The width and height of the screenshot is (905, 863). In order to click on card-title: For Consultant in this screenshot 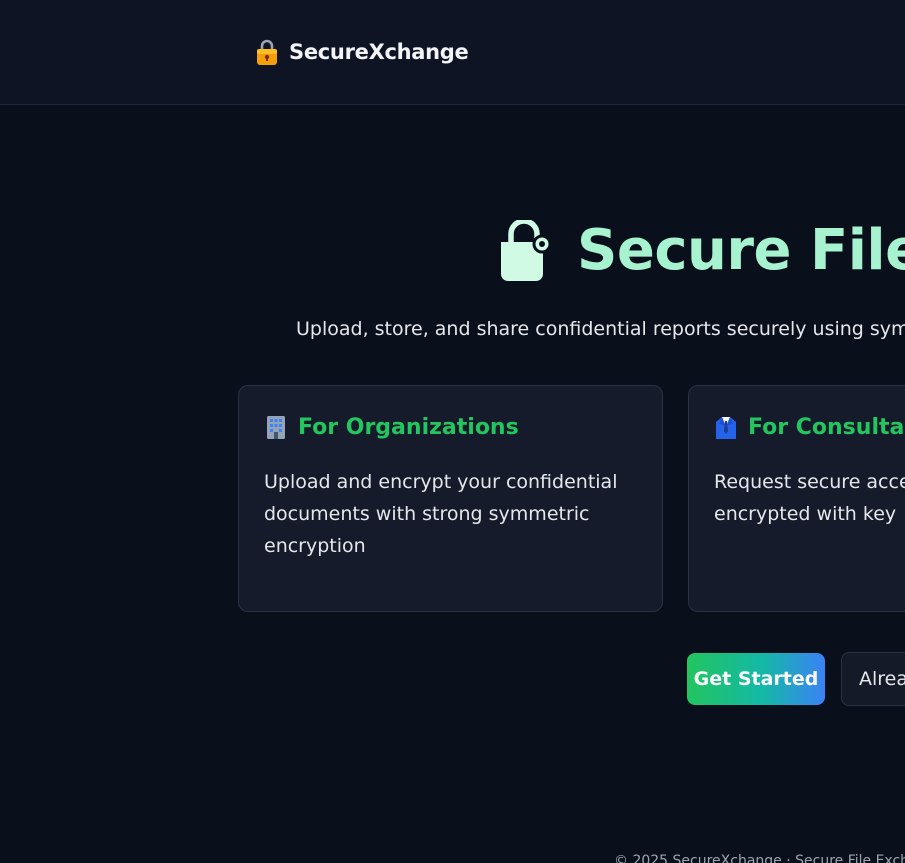, I will do `click(826, 427)`.